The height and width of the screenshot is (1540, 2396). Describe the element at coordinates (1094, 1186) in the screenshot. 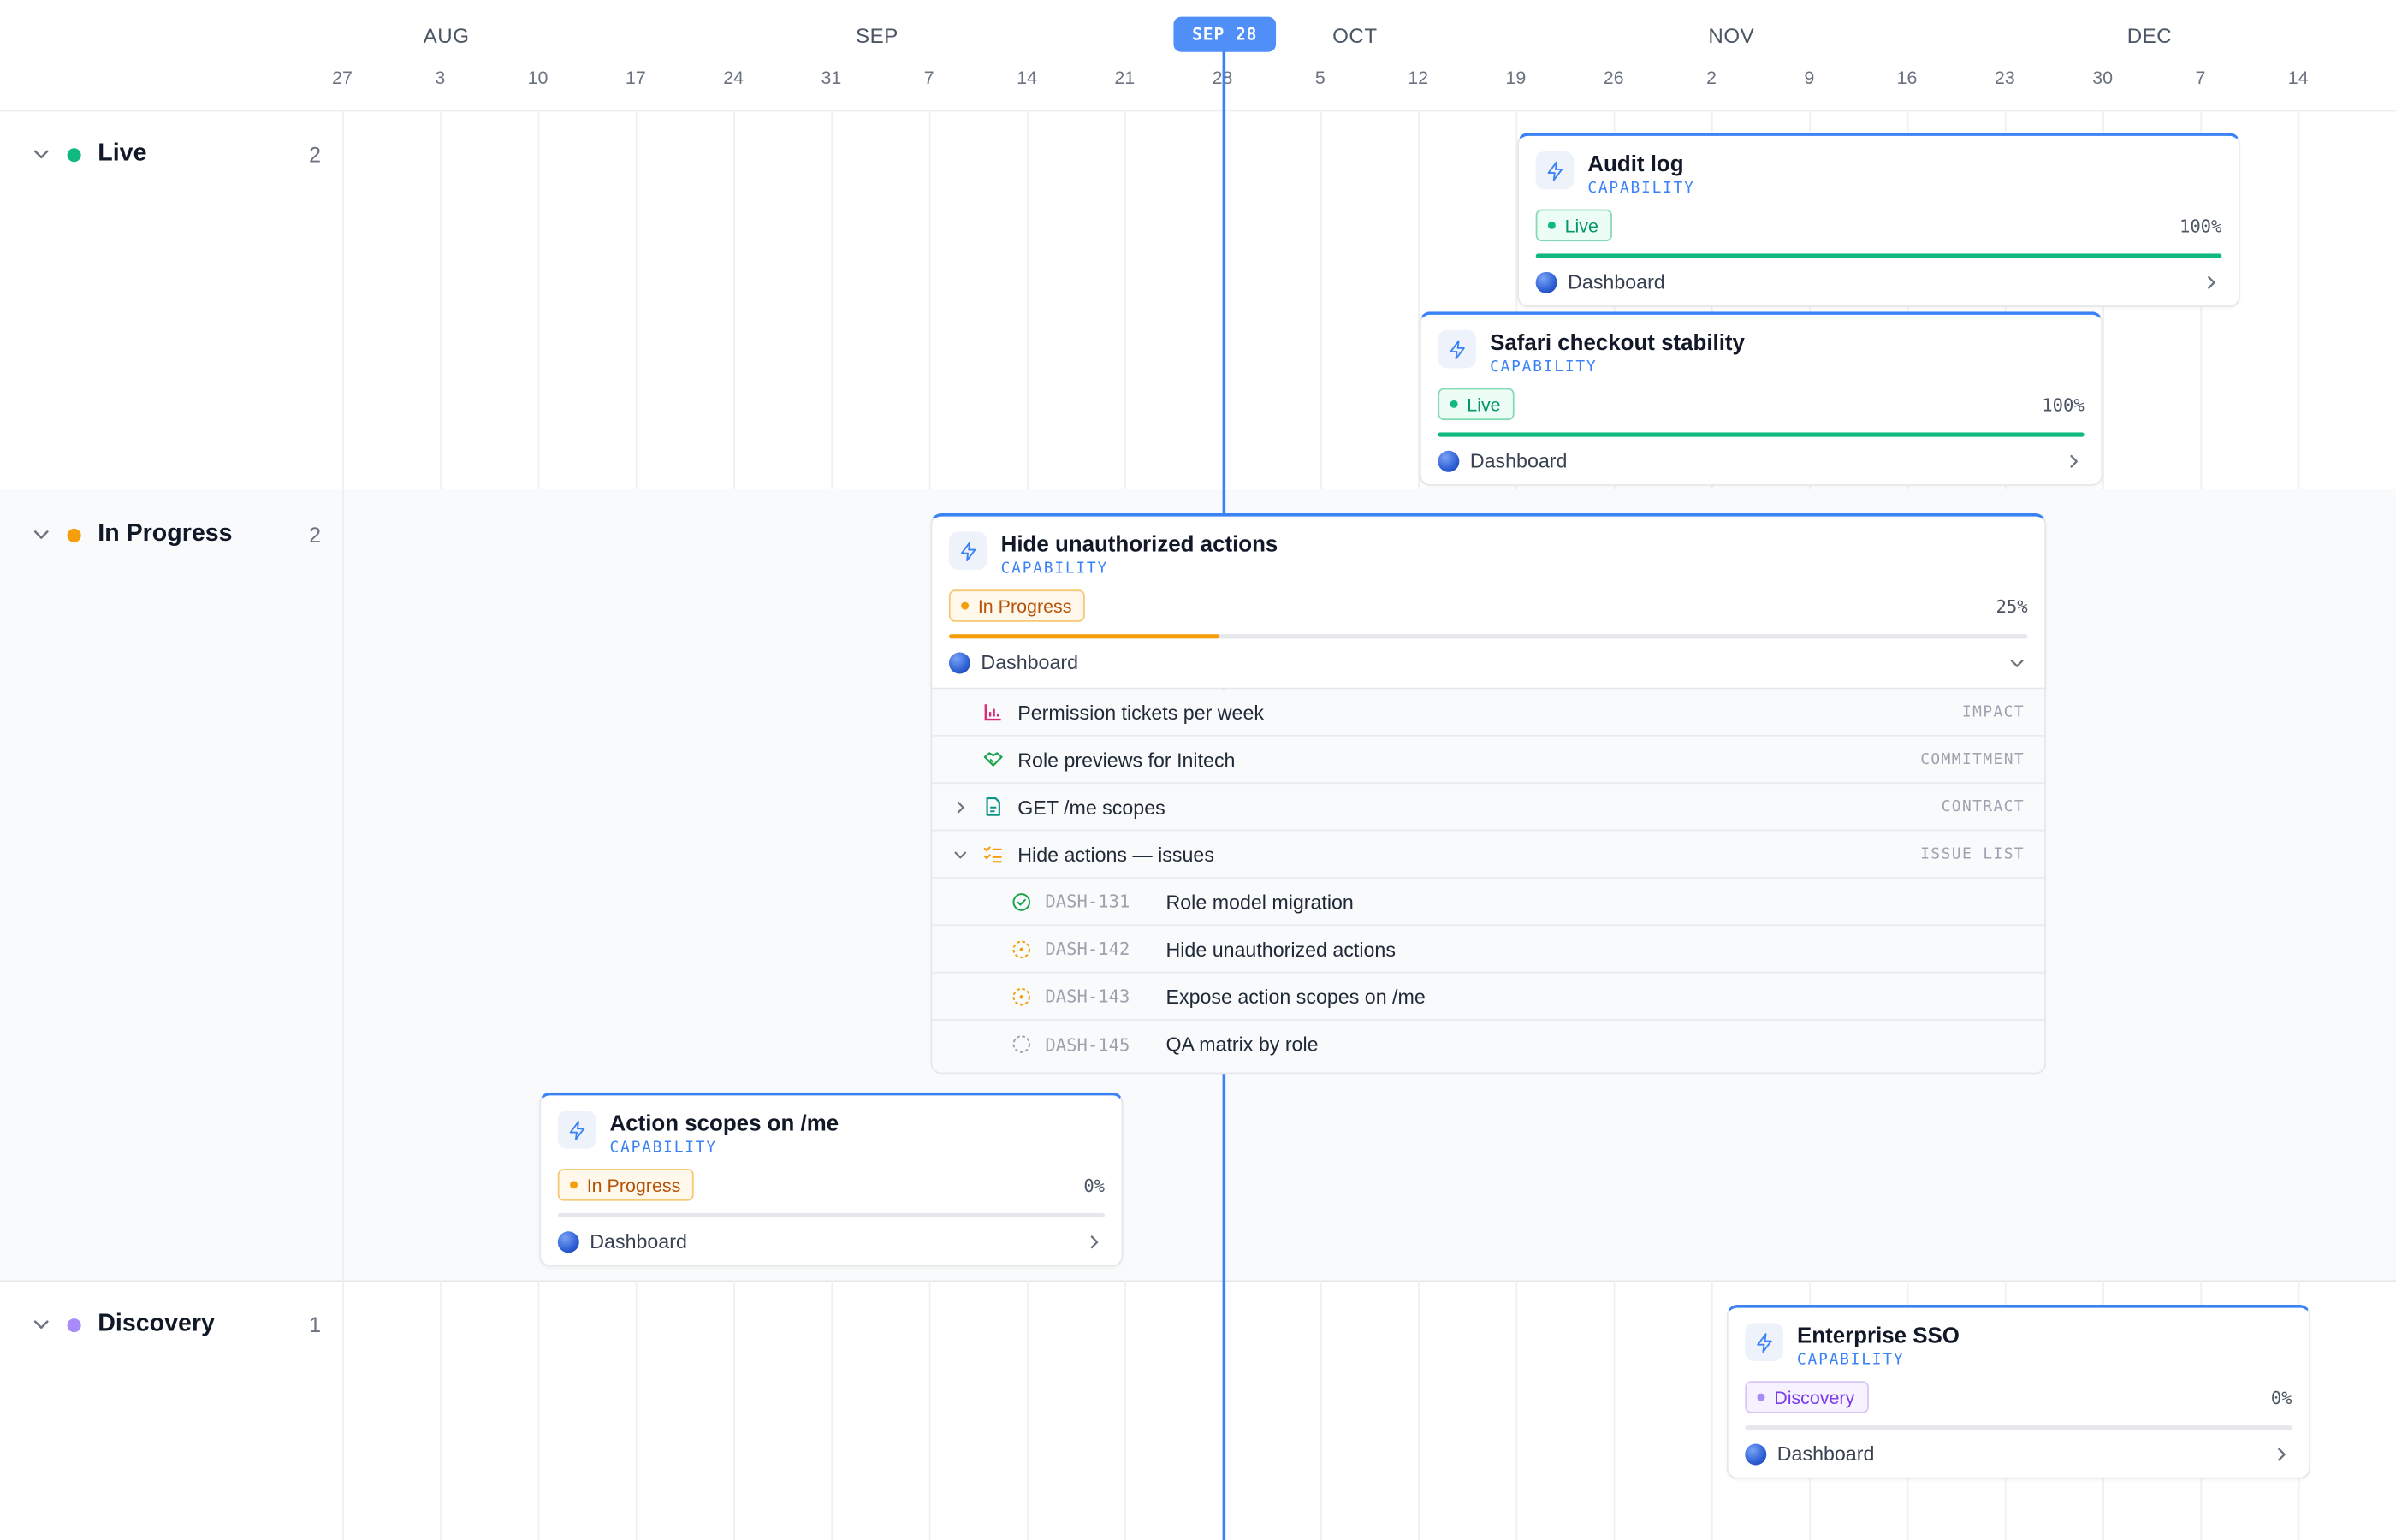

I see `progress-percent: 0%` at that location.